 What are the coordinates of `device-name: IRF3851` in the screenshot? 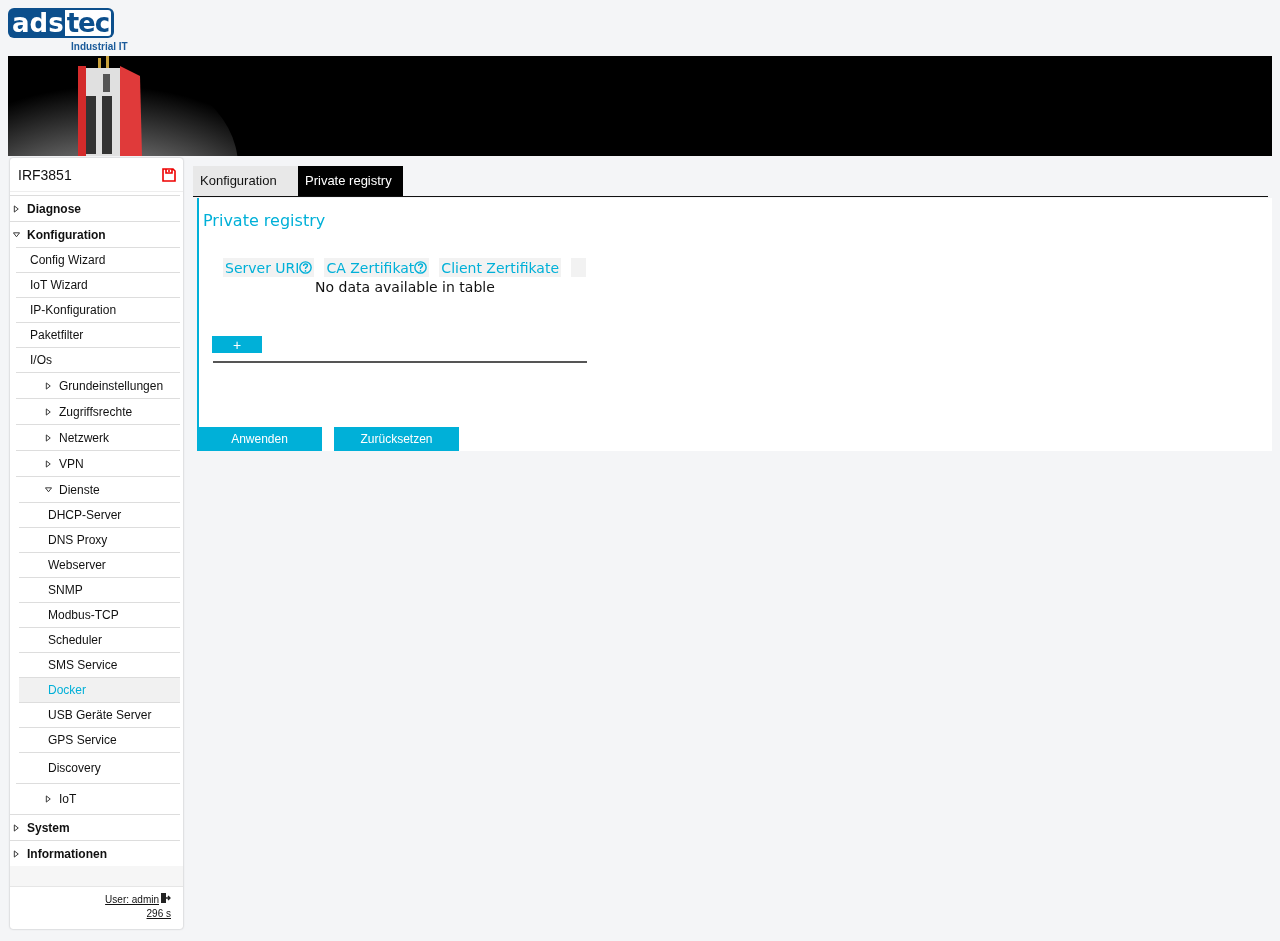 It's located at (45, 175).